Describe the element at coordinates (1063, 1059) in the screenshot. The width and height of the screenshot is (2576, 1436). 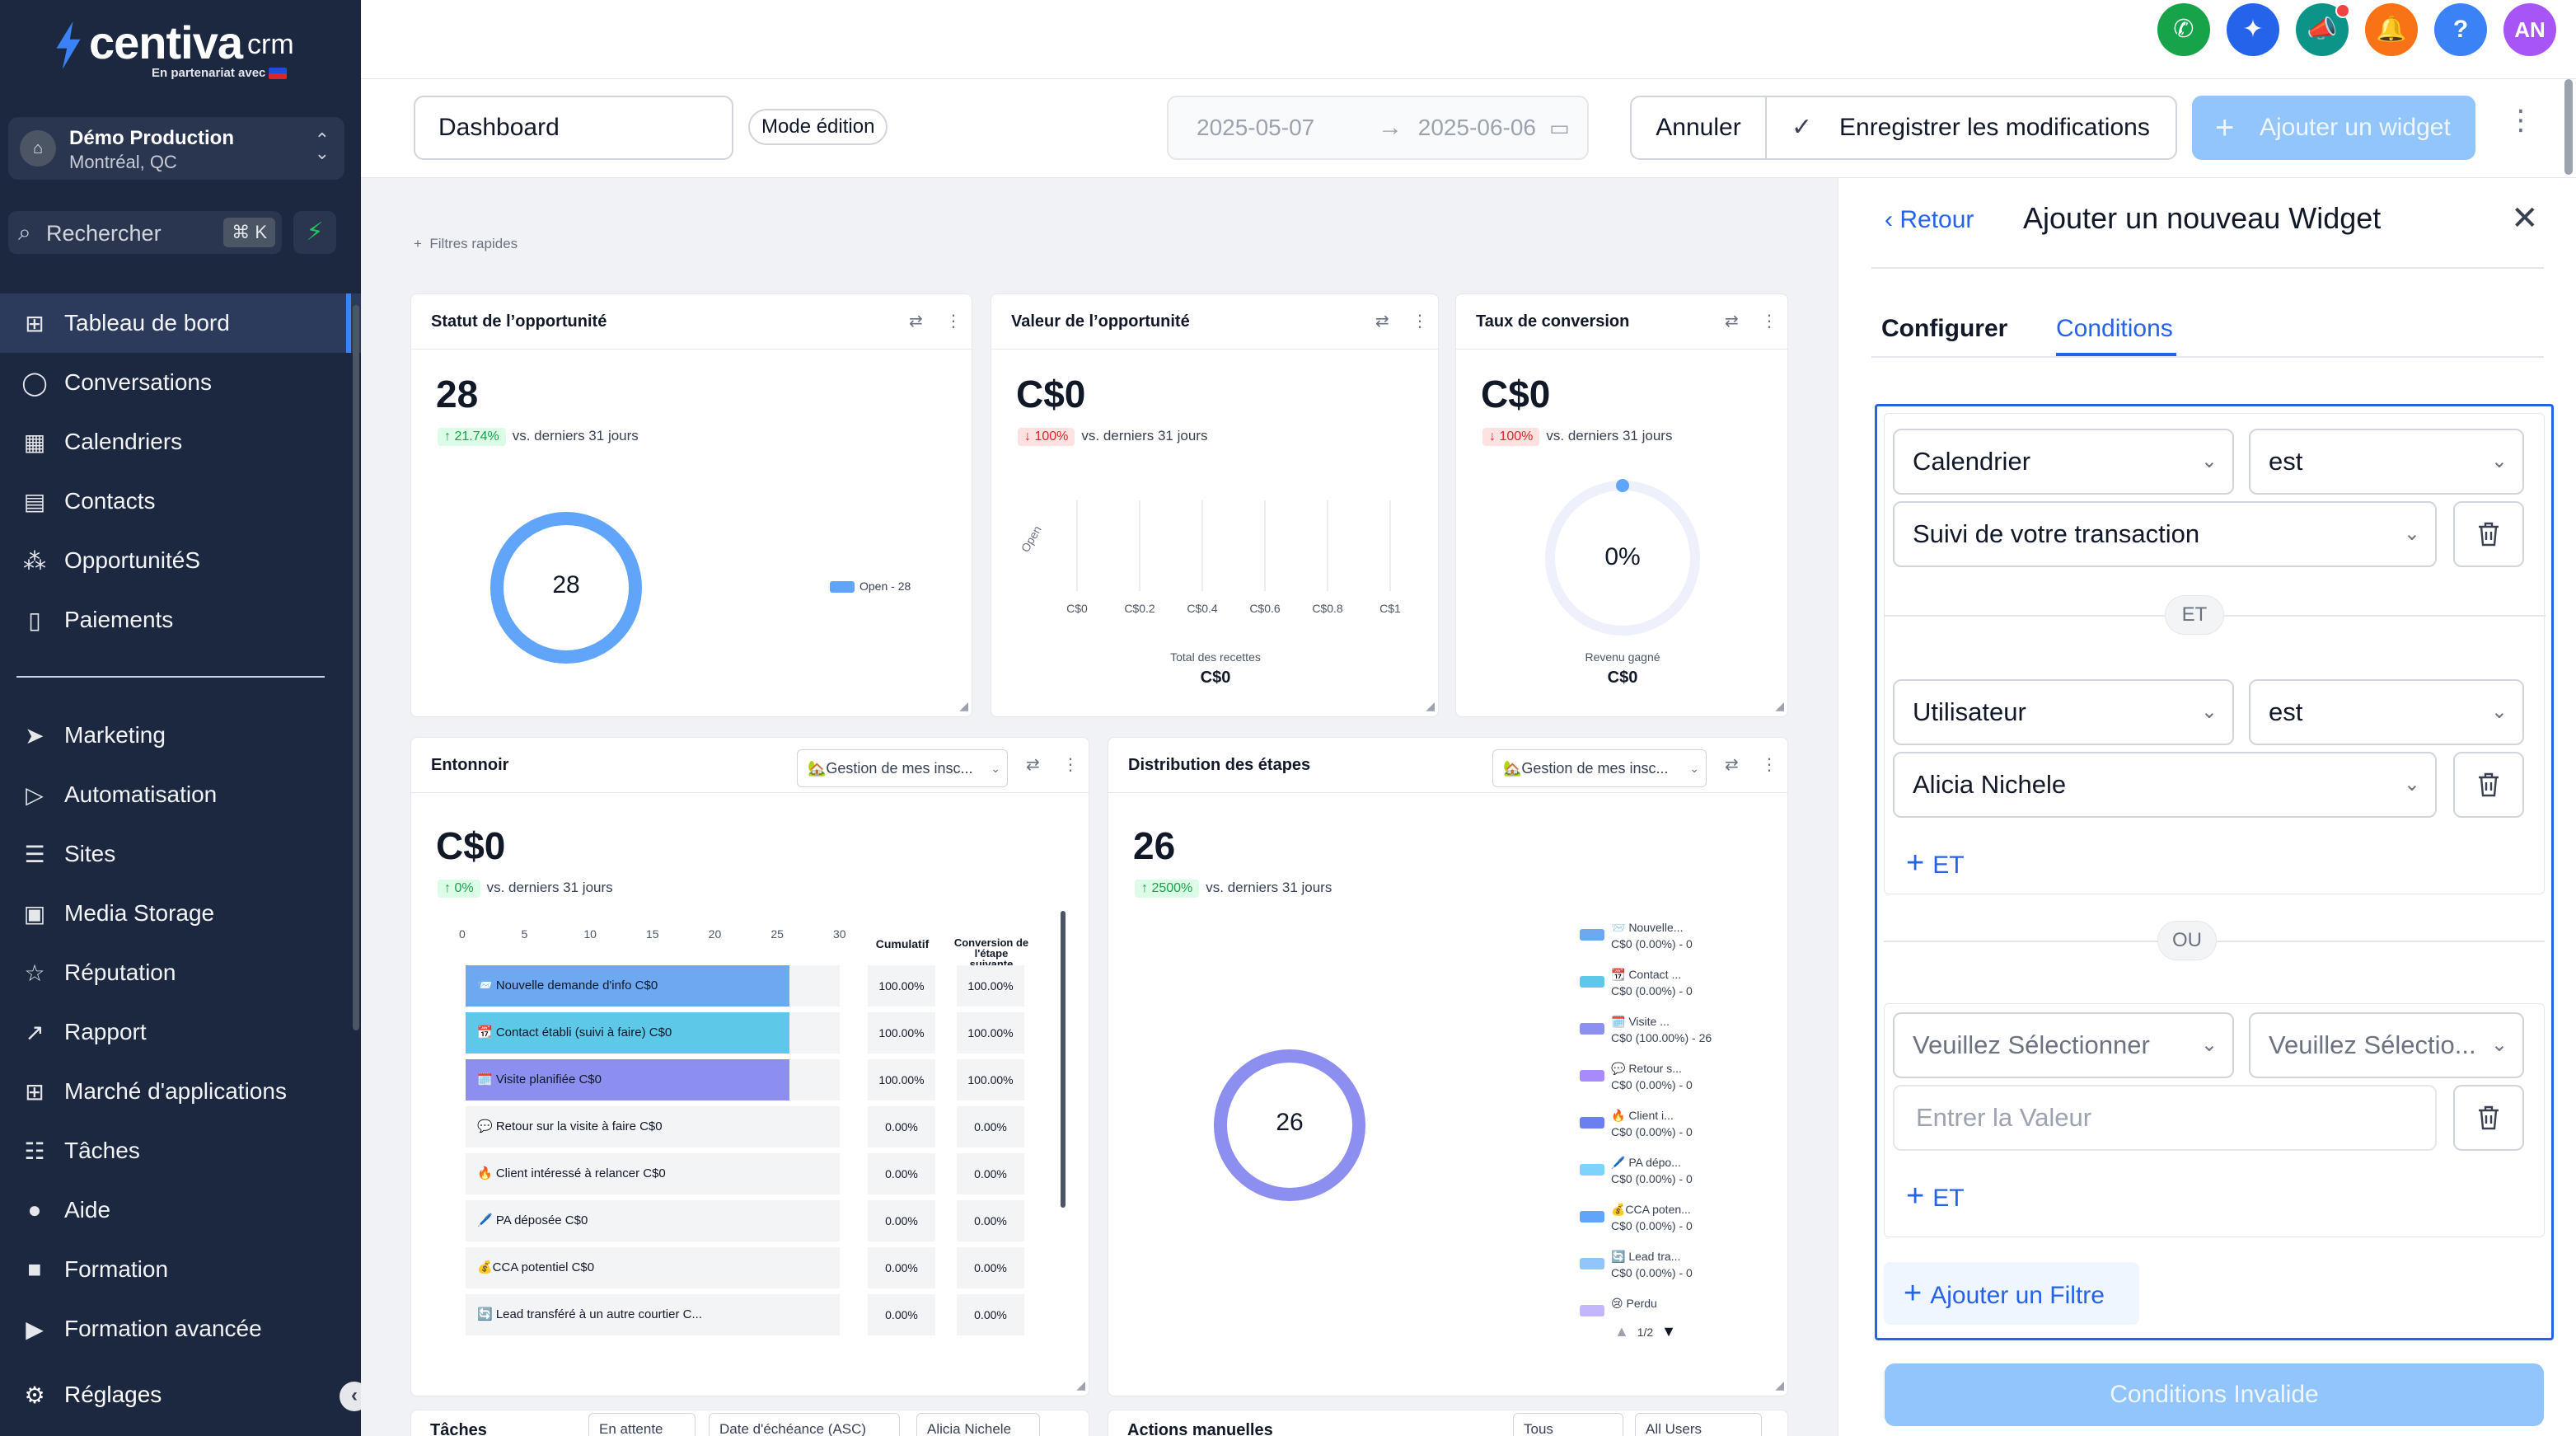
I see `funnel-scrollbar` at that location.